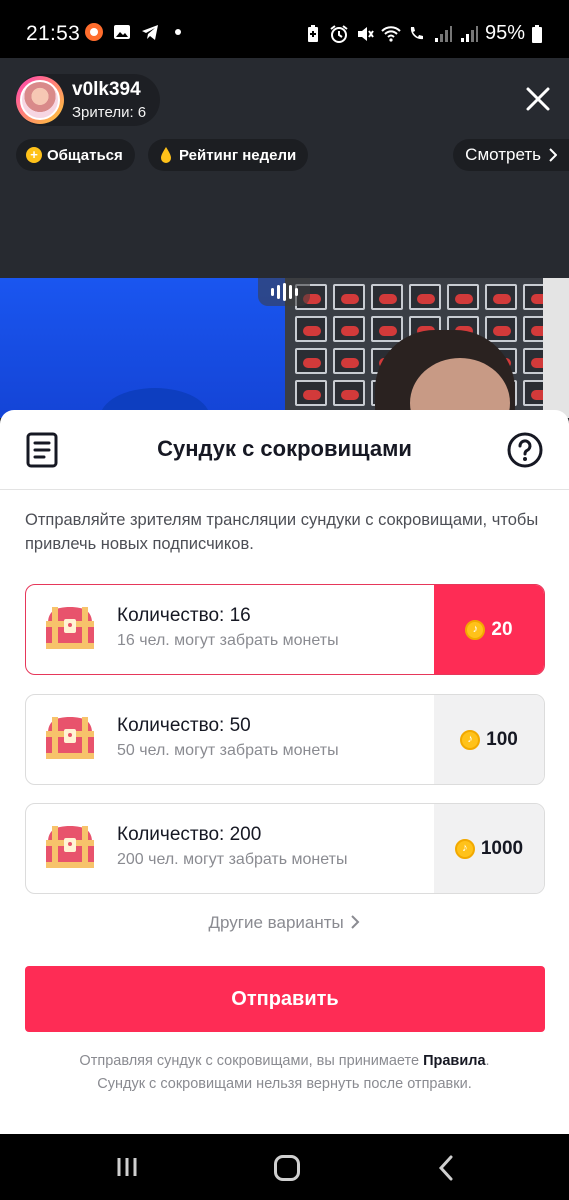 The width and height of the screenshot is (569, 1200). What do you see at coordinates (189, 834) in the screenshot?
I see `option-quantity: Количество: 200` at bounding box center [189, 834].